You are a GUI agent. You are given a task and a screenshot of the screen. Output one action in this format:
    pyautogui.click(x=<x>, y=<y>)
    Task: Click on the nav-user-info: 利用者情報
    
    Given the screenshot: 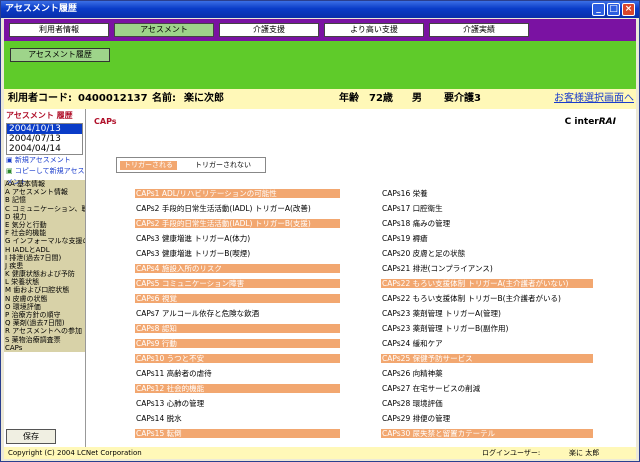 What is the action you would take?
    pyautogui.click(x=59, y=30)
    